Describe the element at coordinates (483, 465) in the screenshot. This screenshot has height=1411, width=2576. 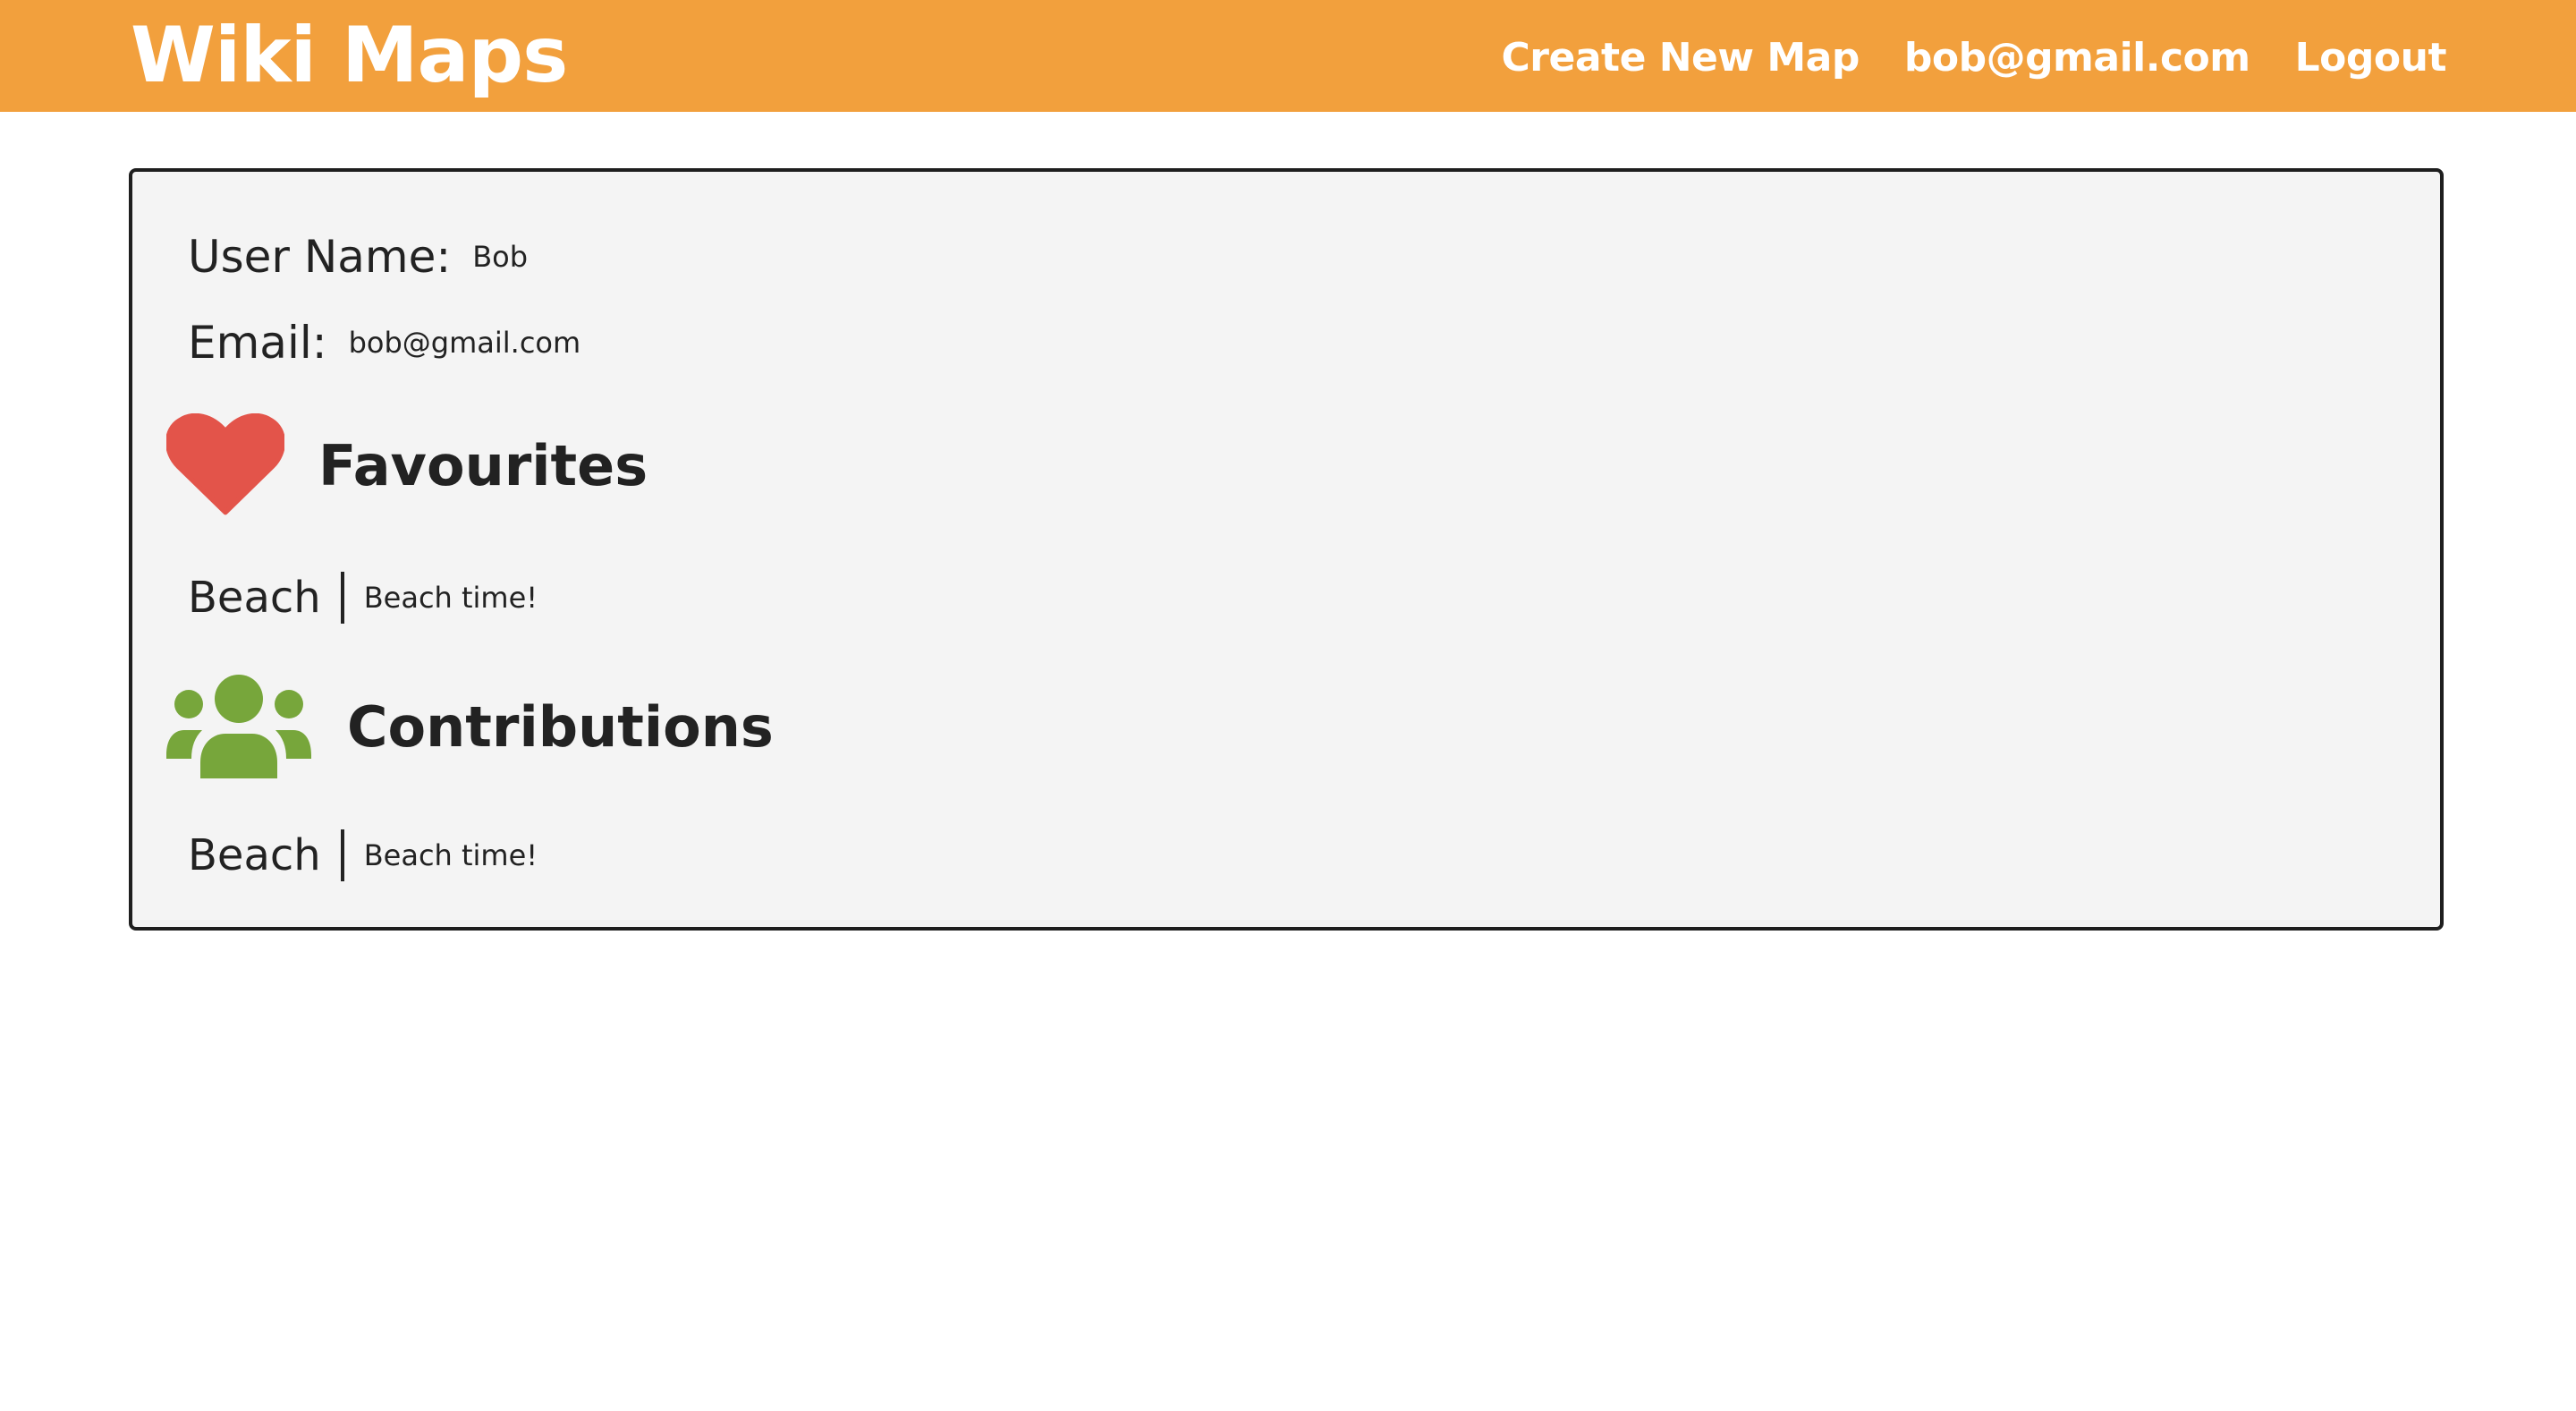
I see `favourites-title: Favourites` at that location.